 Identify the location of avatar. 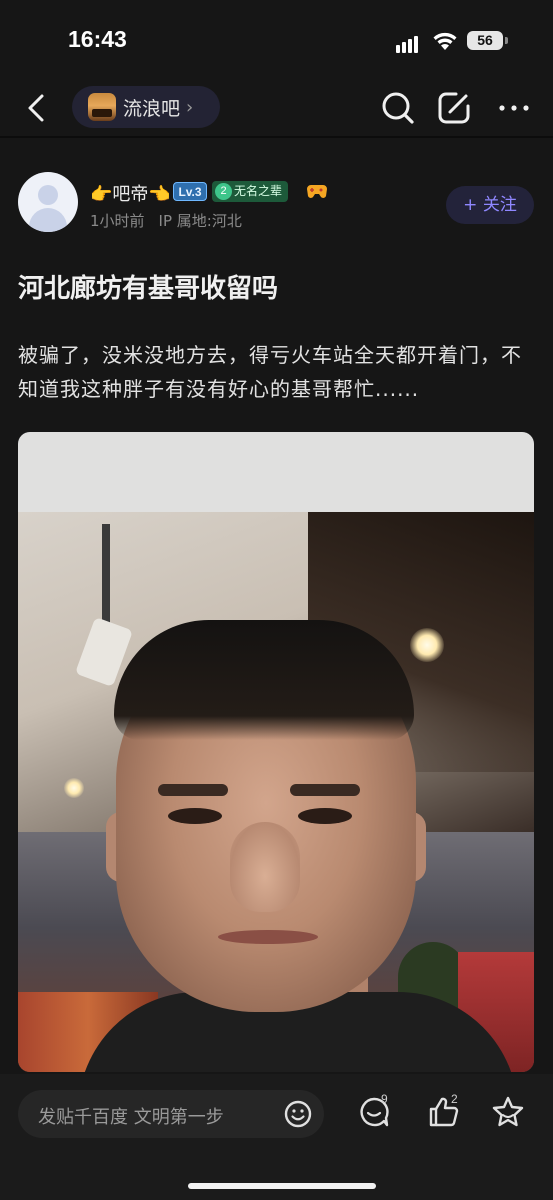
(48, 202).